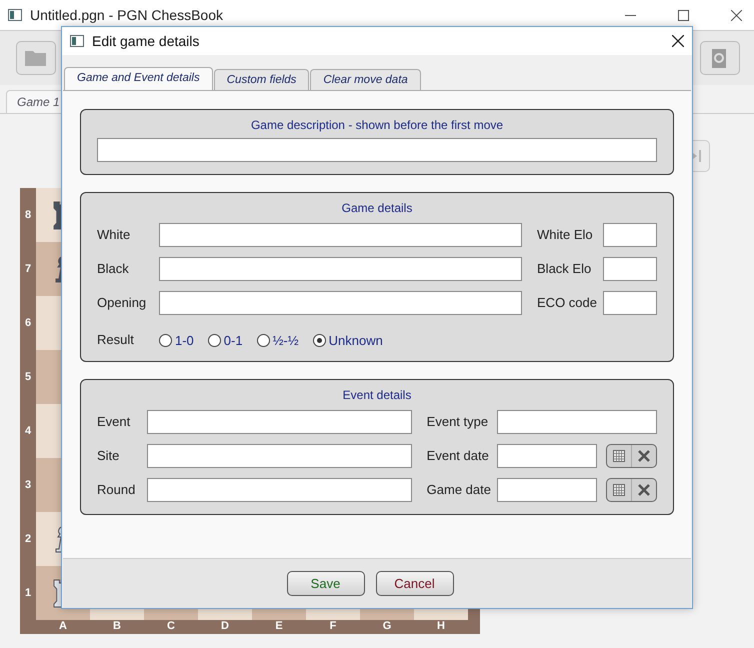 This screenshot has width=754, height=648. I want to click on file-label: D, so click(225, 627).